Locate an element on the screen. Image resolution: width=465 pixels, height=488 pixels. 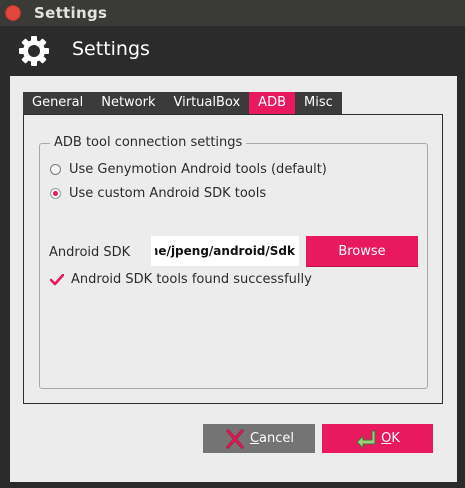
sdk-status: Android SDK tools found successfully is located at coordinates (181, 279).